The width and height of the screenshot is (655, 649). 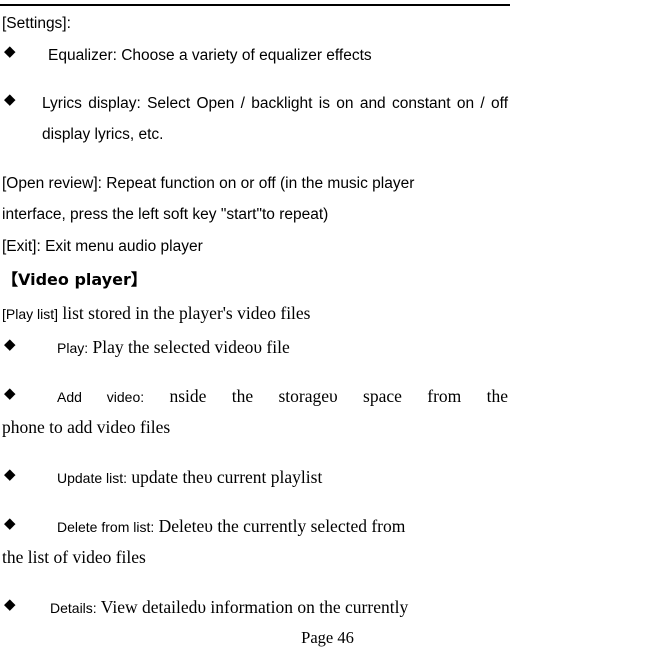 What do you see at coordinates (326, 396) in the screenshot?
I see `bullet-add-video-text: nside the storageυ space from the` at bounding box center [326, 396].